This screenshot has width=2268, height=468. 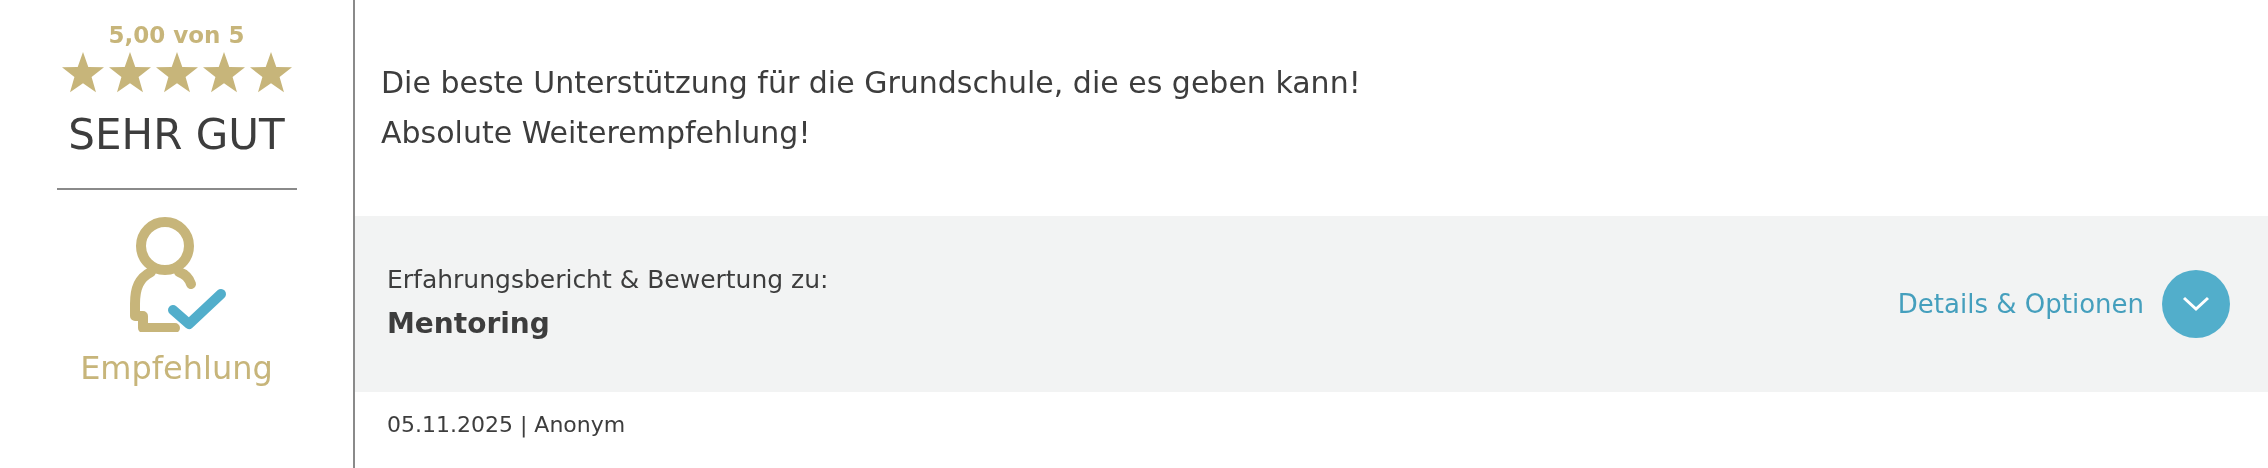 I want to click on review-meta: 05.11.2025 | Anonym, so click(x=506, y=425).